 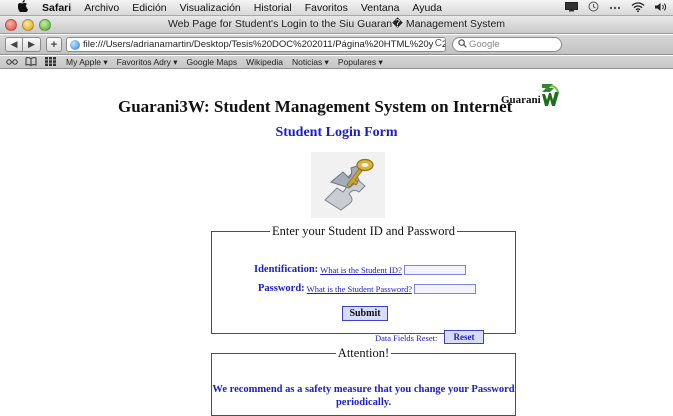 What do you see at coordinates (464, 337) in the screenshot?
I see `reset-button: Reset` at bounding box center [464, 337].